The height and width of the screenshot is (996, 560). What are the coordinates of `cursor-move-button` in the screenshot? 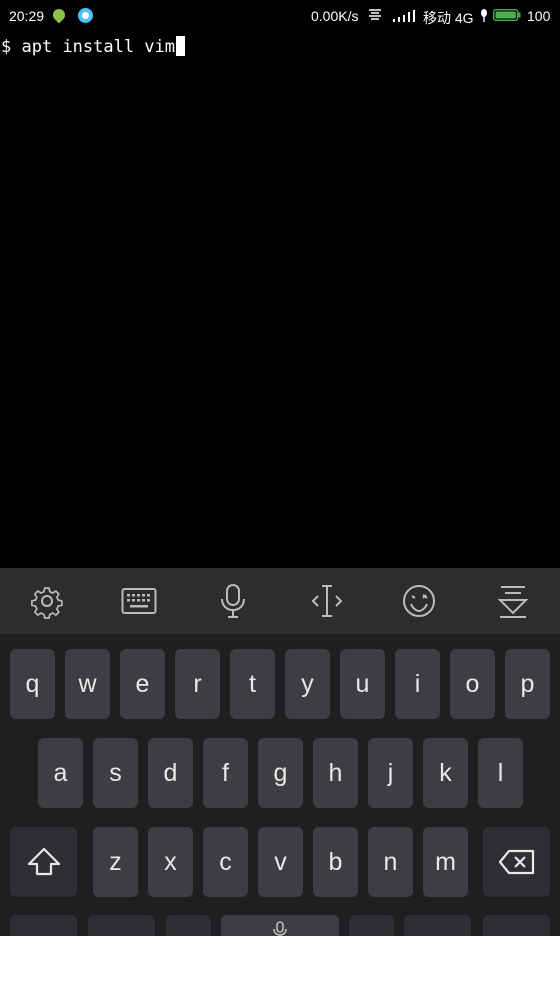 It's located at (327, 601).